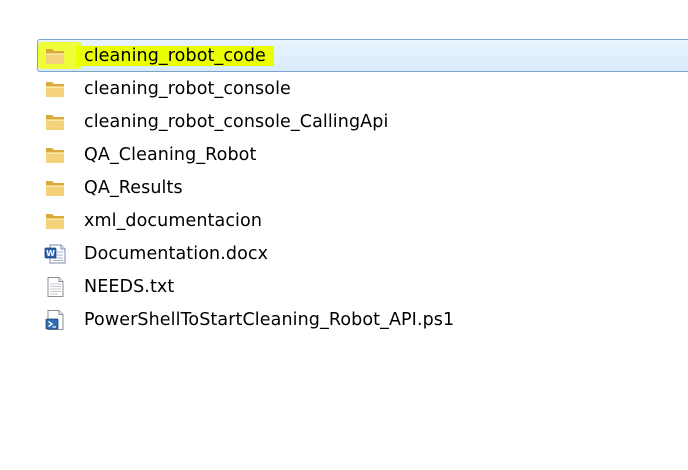 The image size is (688, 470). Describe the element at coordinates (362, 286) in the screenshot. I see `file-item-needs-txt: NEEDS.txt` at that location.